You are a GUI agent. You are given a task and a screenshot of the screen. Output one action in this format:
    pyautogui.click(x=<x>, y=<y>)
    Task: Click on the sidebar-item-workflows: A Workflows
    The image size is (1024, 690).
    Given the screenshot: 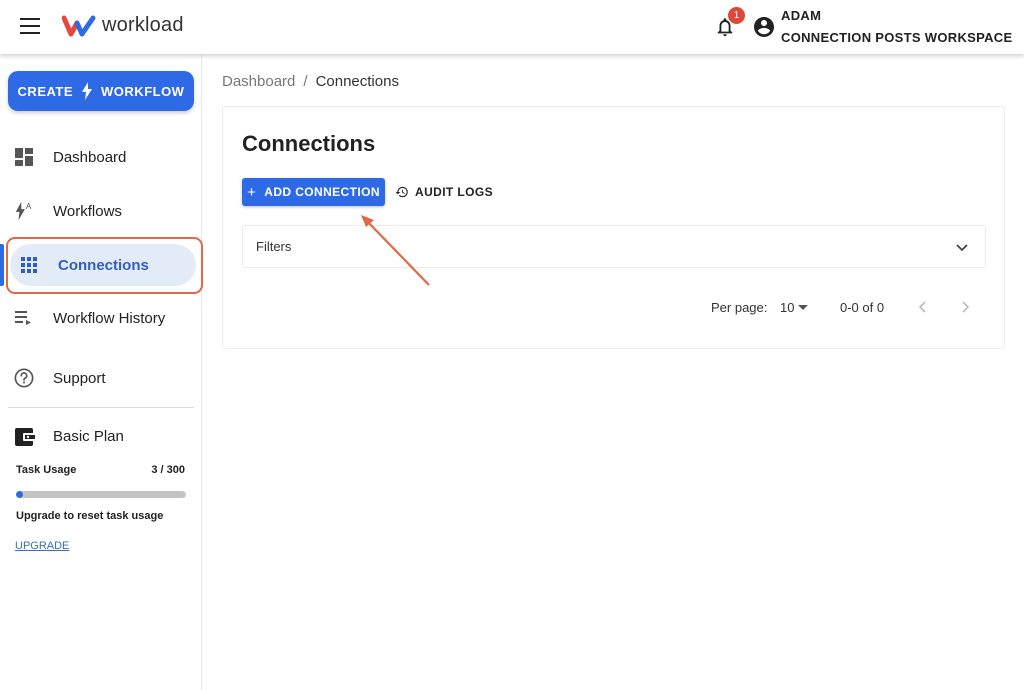 What is the action you would take?
    pyautogui.click(x=101, y=211)
    